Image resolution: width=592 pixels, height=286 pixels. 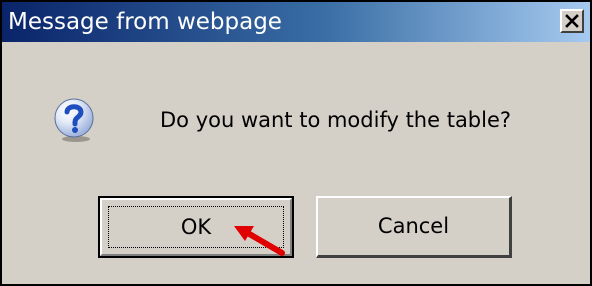 I want to click on cancel-button-label: Cancel, so click(x=413, y=226).